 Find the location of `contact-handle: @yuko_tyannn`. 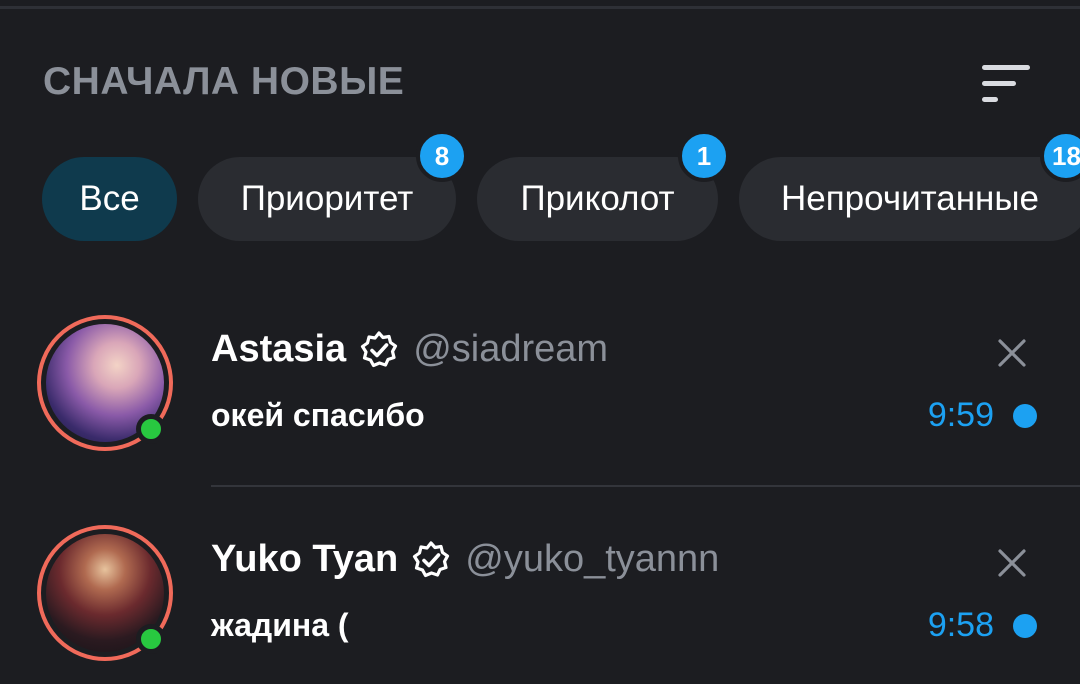

contact-handle: @yuko_tyannn is located at coordinates (592, 559).